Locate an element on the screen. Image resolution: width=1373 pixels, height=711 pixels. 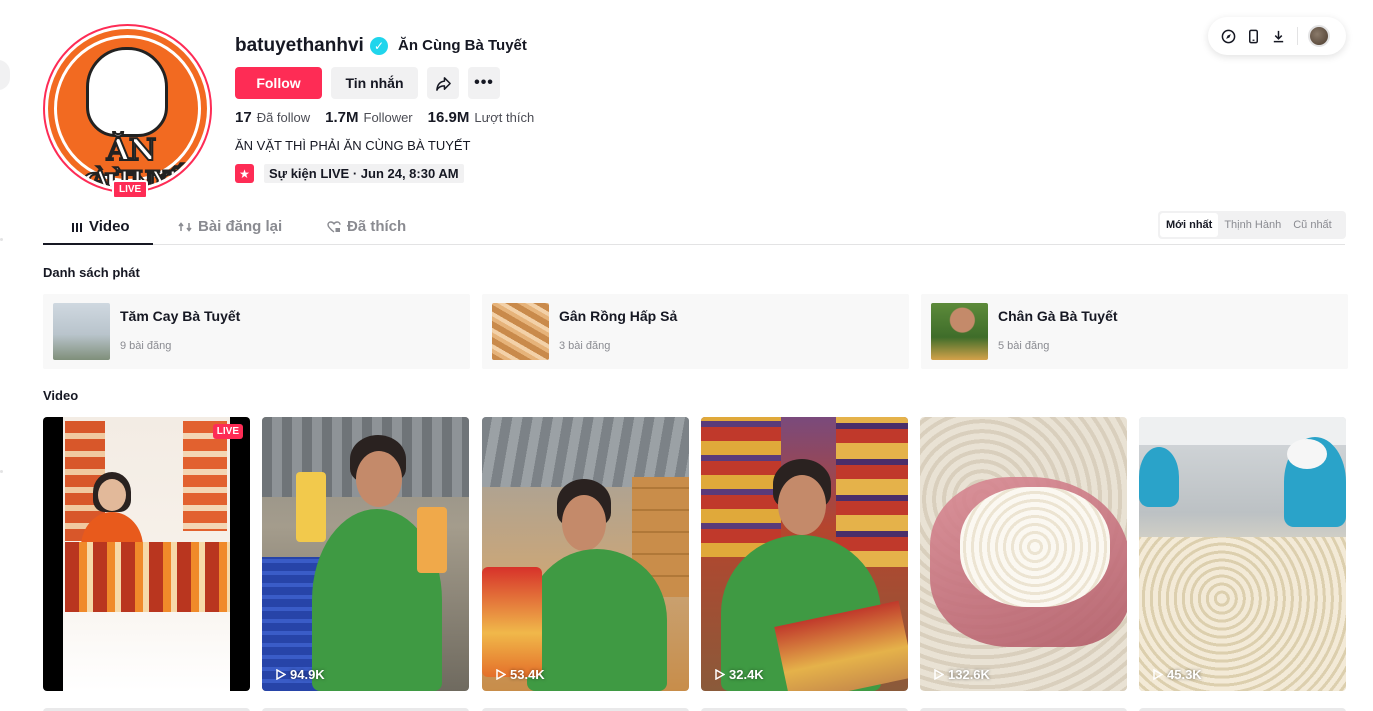
likes-label: Lượt thích is located at coordinates (504, 117).